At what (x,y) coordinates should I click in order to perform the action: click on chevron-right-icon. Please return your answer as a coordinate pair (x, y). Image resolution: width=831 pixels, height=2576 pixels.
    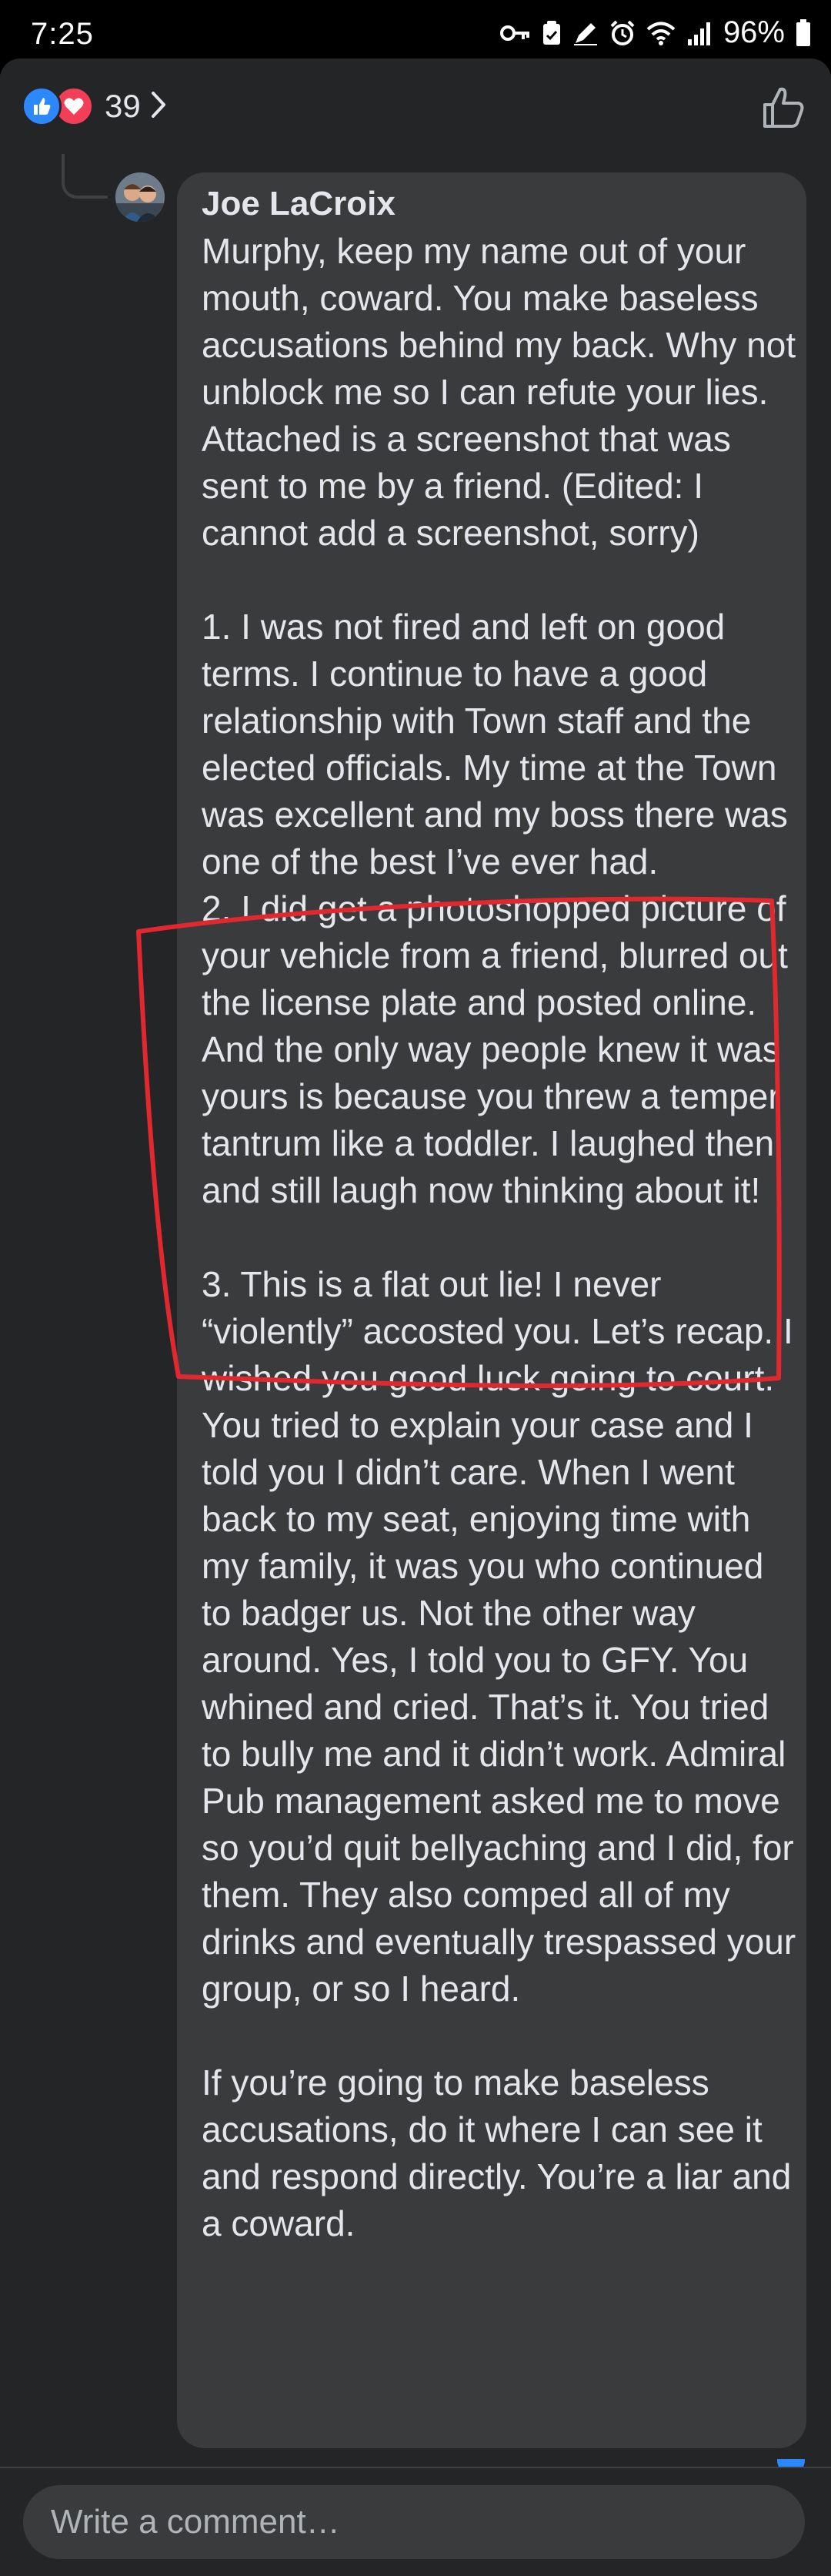
    Looking at the image, I should click on (158, 106).